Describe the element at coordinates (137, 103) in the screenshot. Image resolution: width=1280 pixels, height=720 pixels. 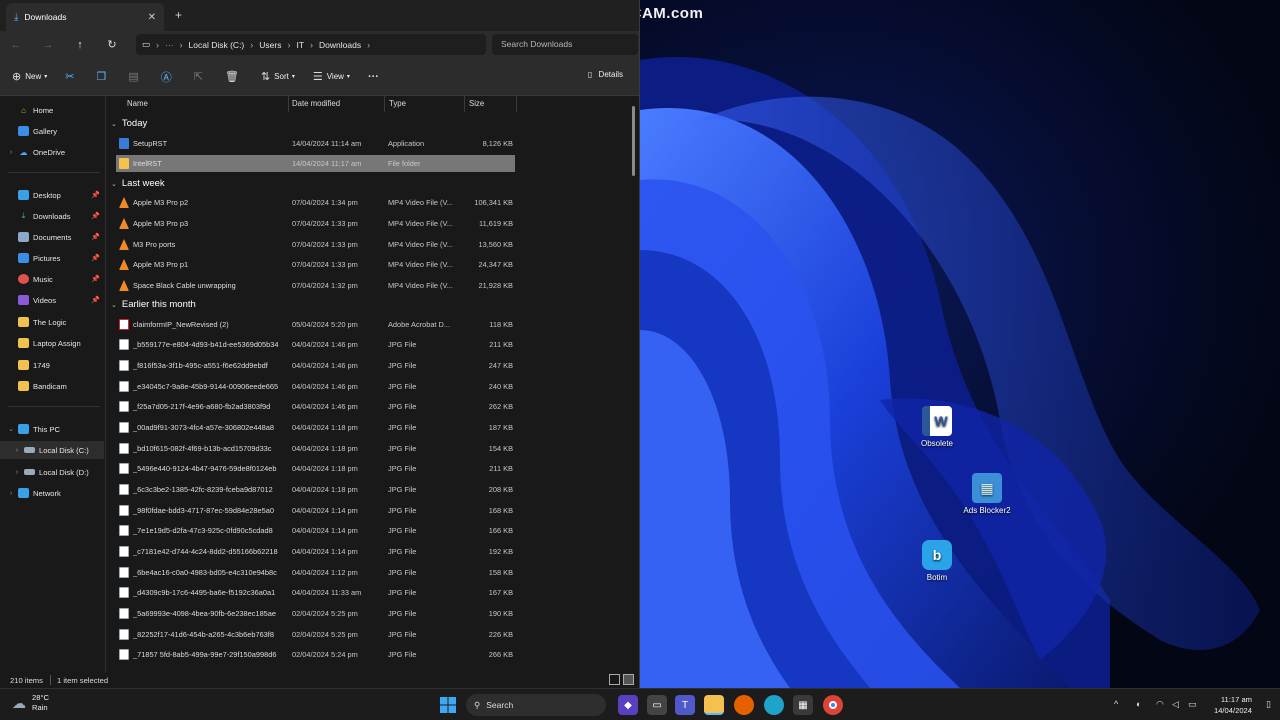
I see `column-header-name: Name` at that location.